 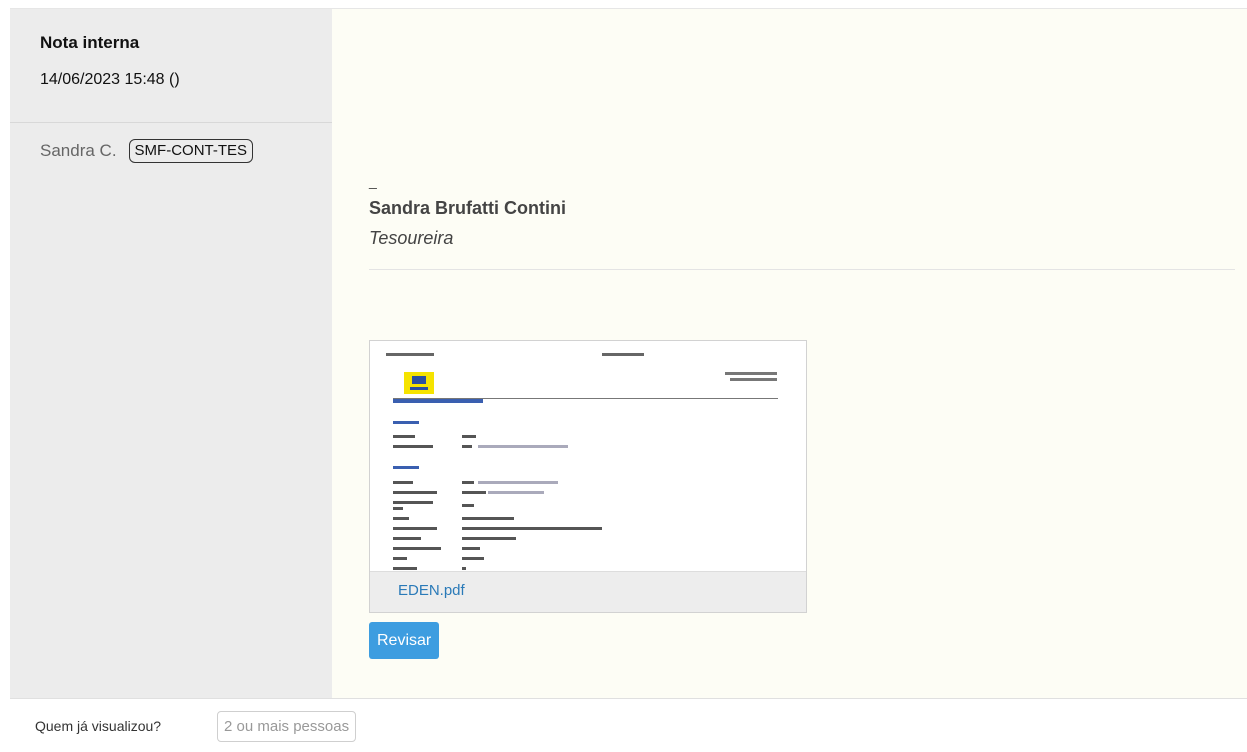 I want to click on viewed-by-question: Quem já visualizou?, so click(x=98, y=726).